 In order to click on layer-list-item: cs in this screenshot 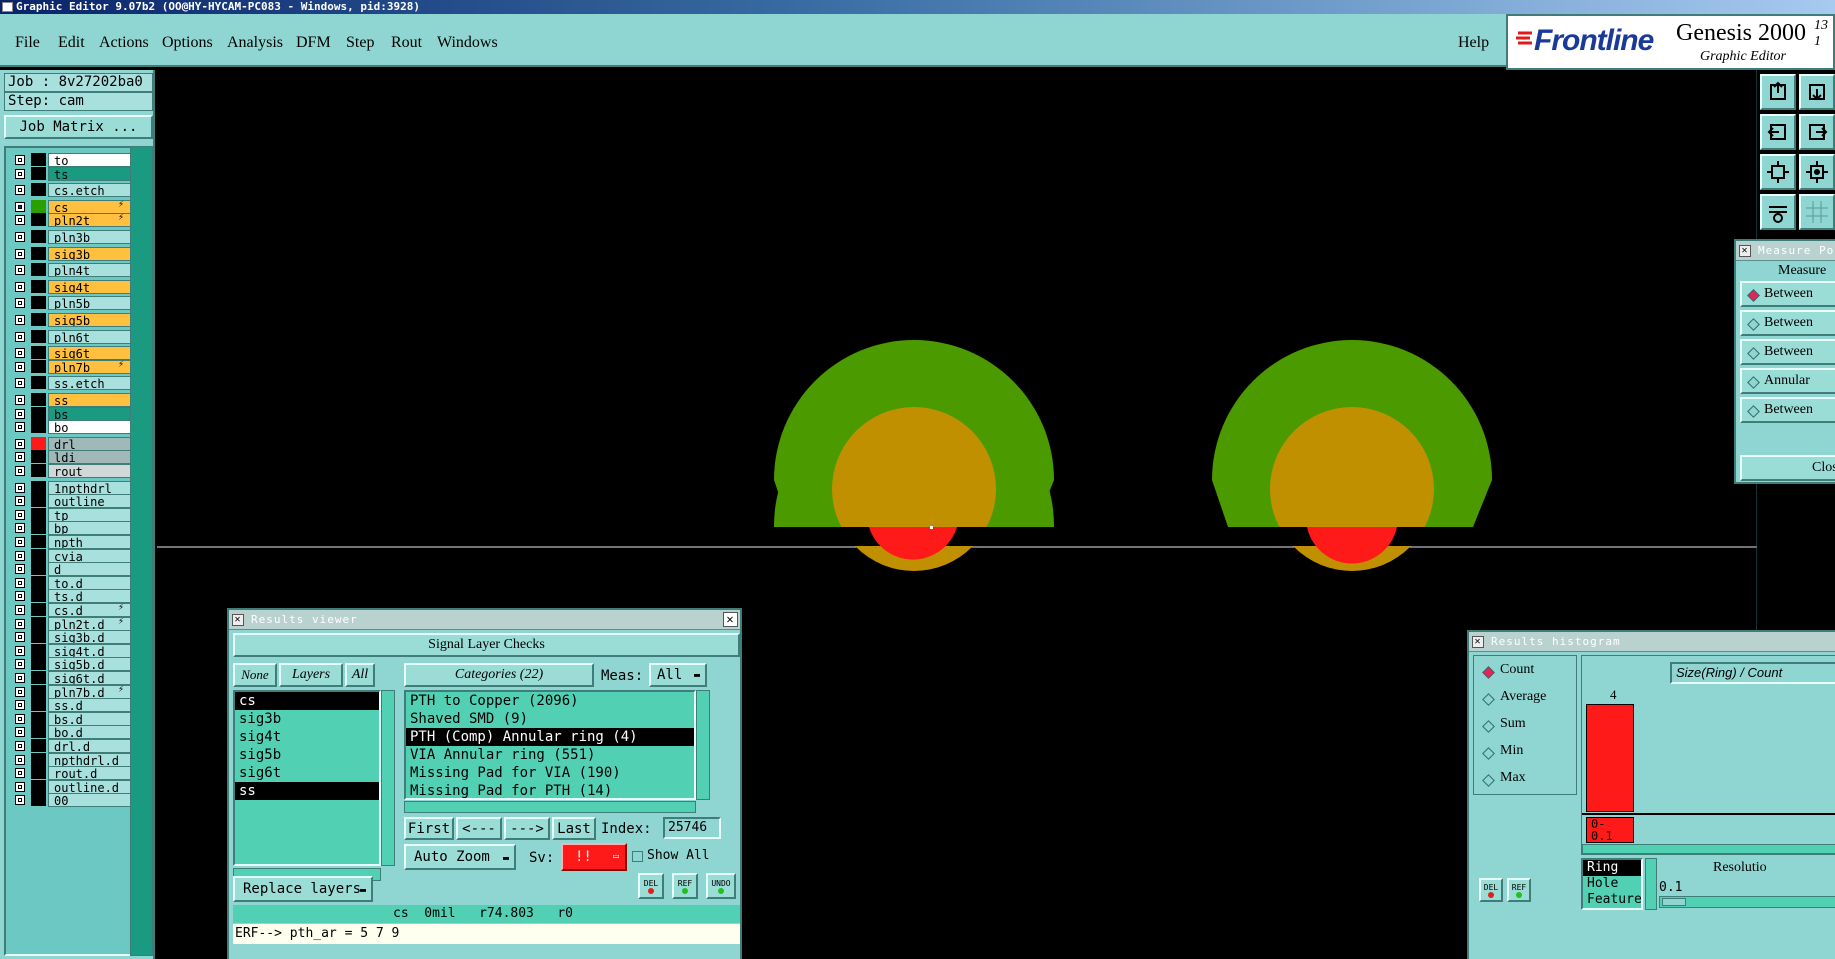, I will do `click(307, 701)`.